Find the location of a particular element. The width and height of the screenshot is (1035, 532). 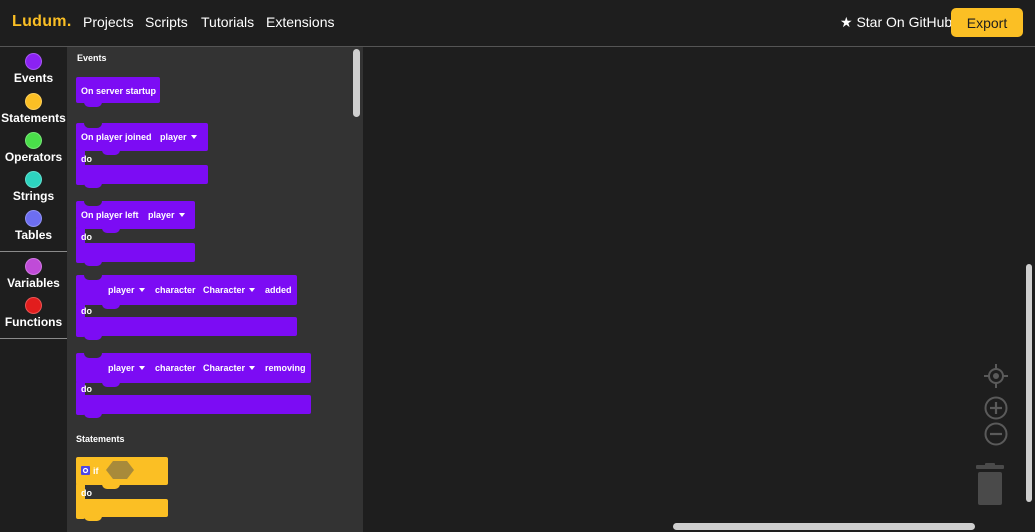

nav-link-scripts: Scripts is located at coordinates (166, 22).